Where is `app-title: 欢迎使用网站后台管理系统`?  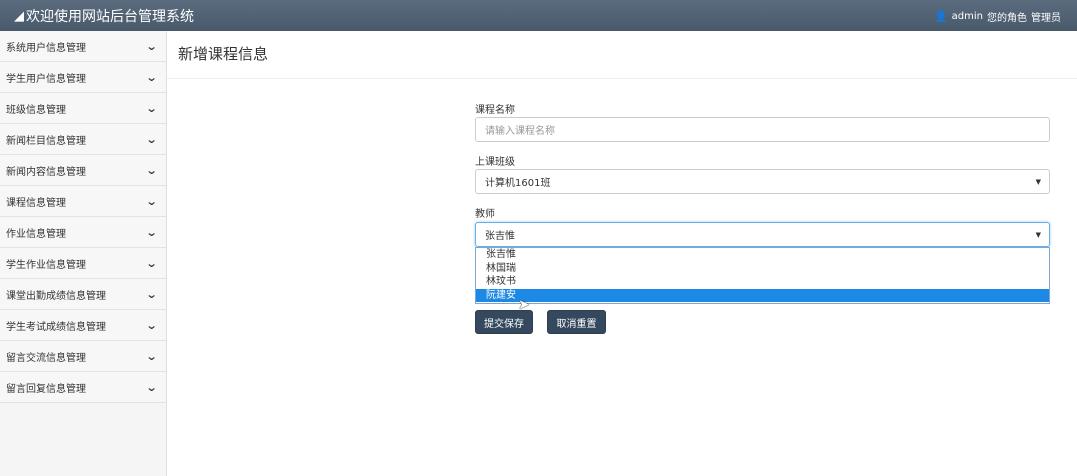
app-title: 欢迎使用网站后台管理系统 is located at coordinates (110, 17).